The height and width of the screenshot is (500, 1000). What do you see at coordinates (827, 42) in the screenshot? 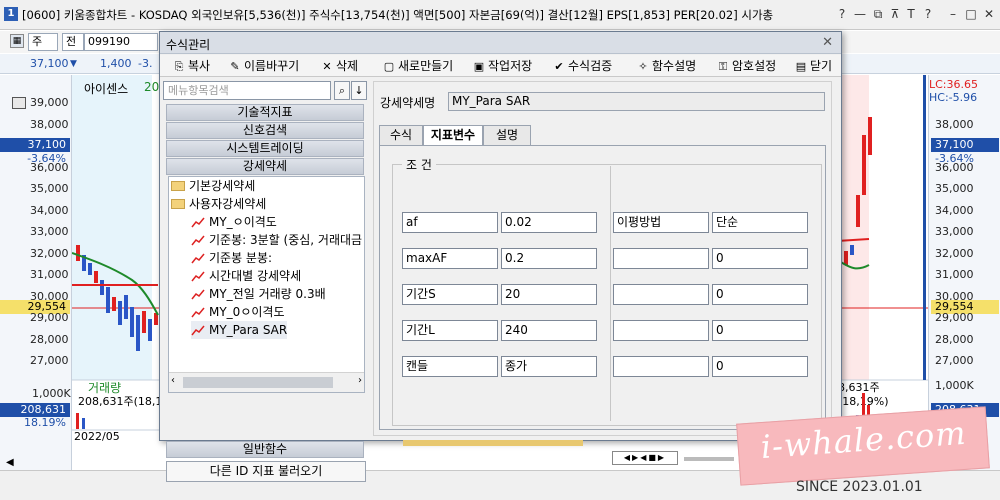
I see `dialog-close-icon: ✕` at bounding box center [827, 42].